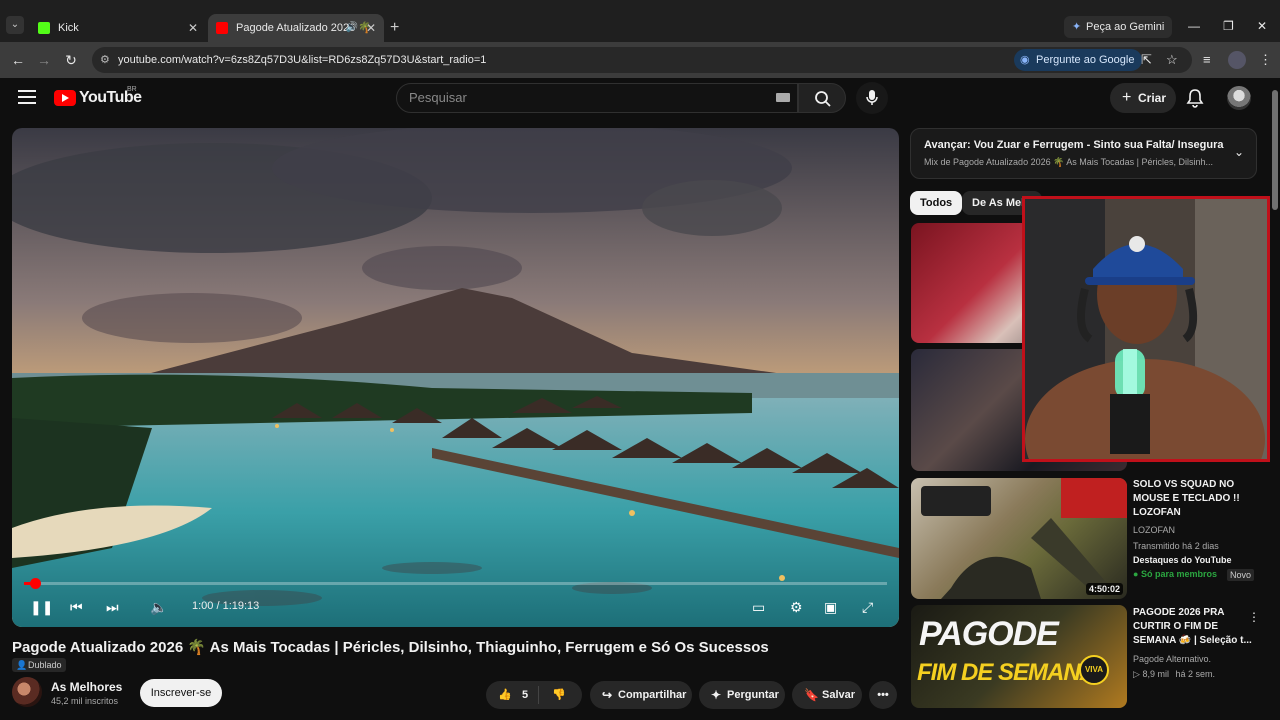  I want to click on like-button: 👍, so click(505, 695).